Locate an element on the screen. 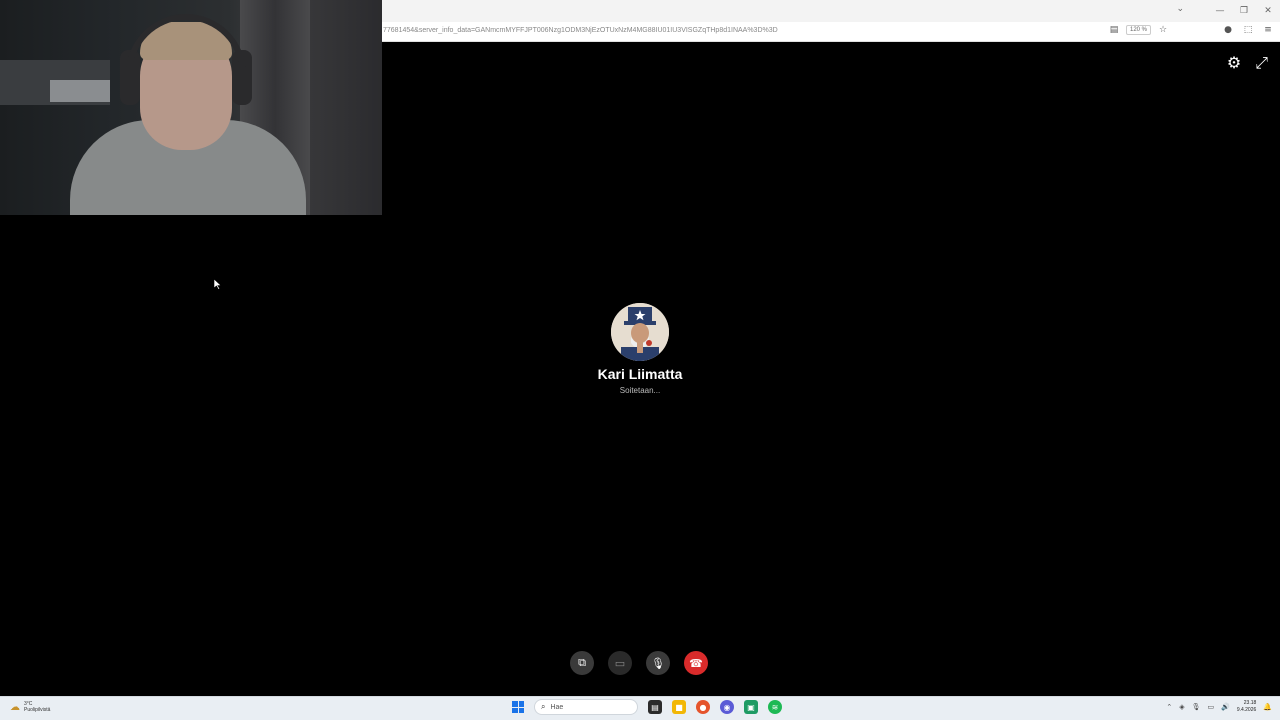 The image size is (1280, 720). caller-avatar-image is located at coordinates (640, 332).